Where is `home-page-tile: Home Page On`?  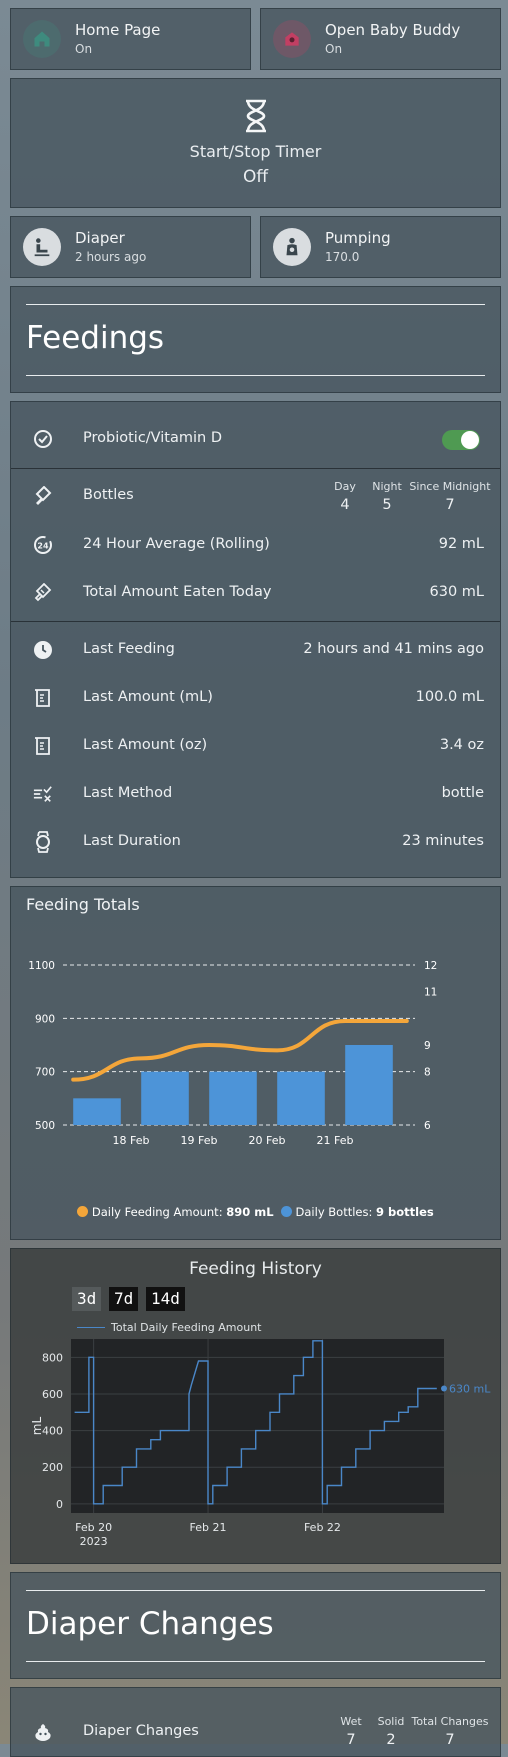
home-page-tile: Home Page On is located at coordinates (130, 39).